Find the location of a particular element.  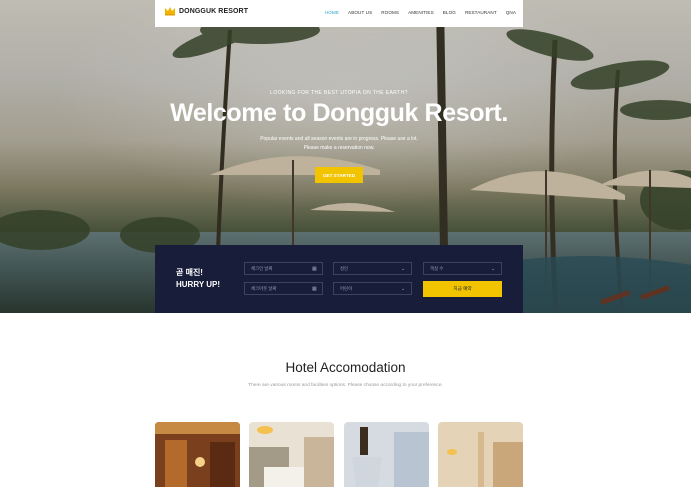

logo: DONGGUK RESORT is located at coordinates (206, 11).